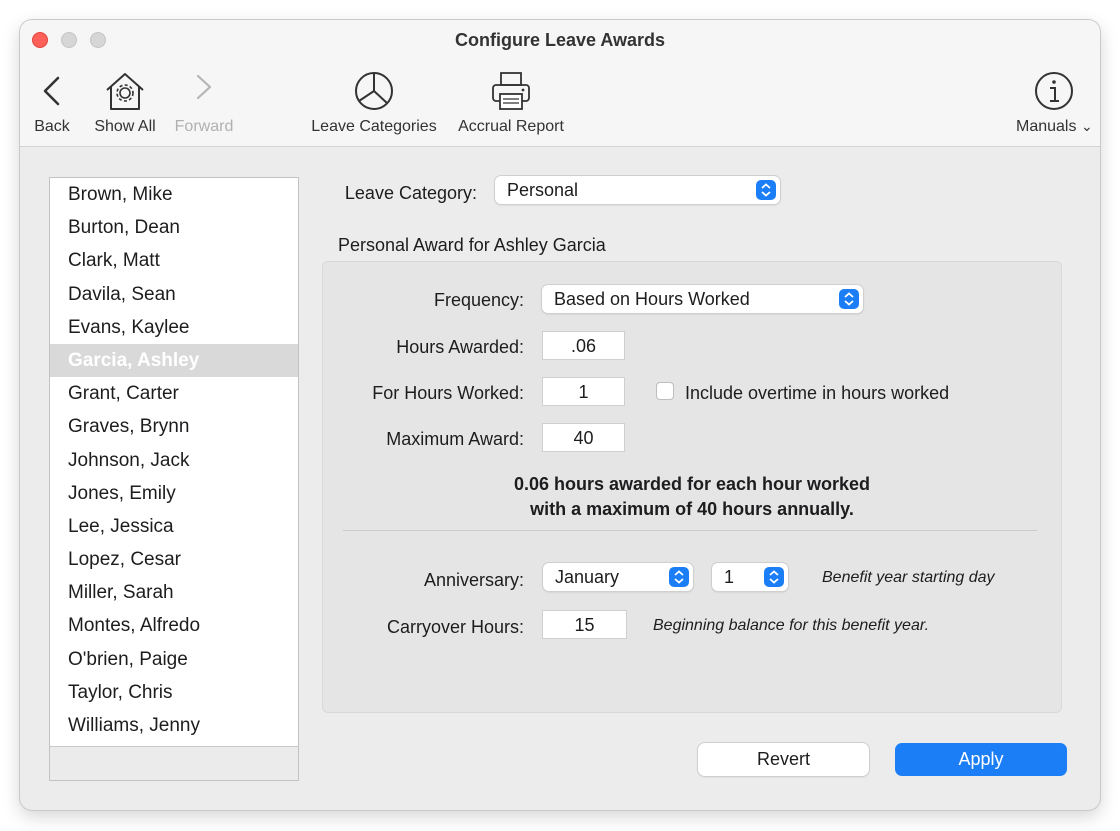  Describe the element at coordinates (543, 190) in the screenshot. I see `leave-category-value: Personal` at that location.